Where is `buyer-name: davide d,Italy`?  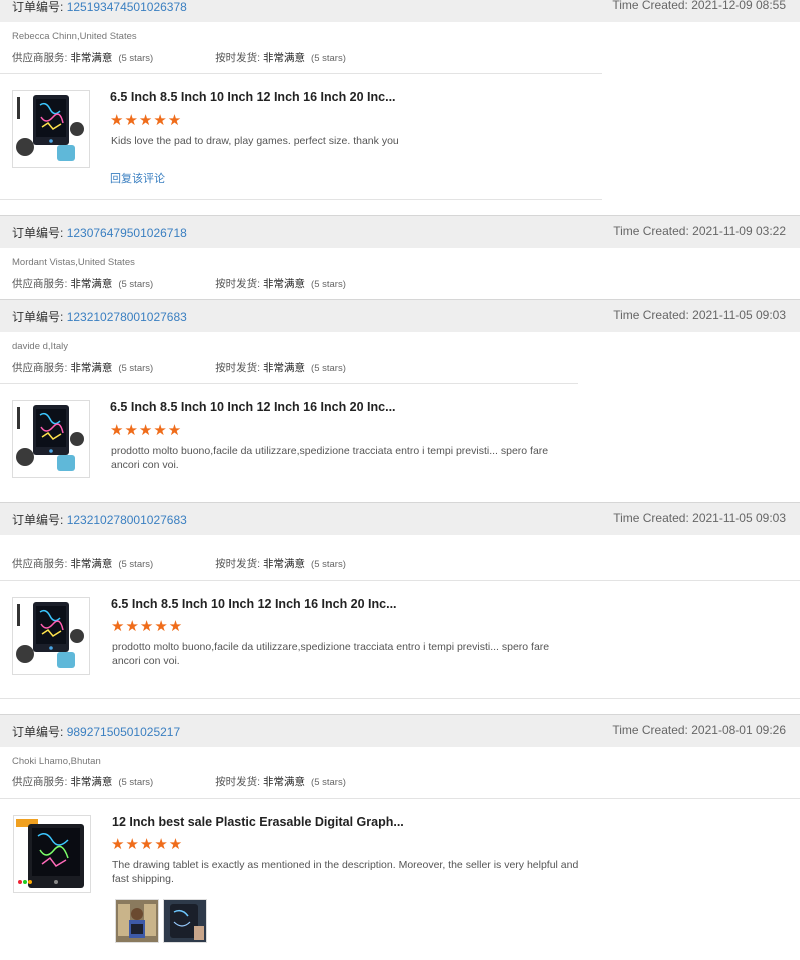 buyer-name: davide d,Italy is located at coordinates (40, 346).